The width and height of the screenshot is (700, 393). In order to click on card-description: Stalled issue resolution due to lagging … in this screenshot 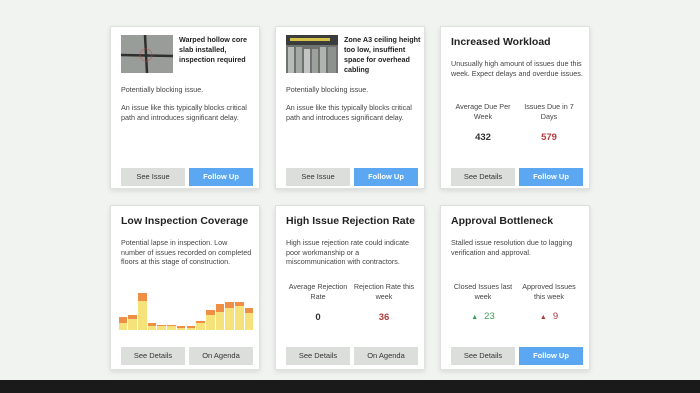, I will do `click(512, 247)`.